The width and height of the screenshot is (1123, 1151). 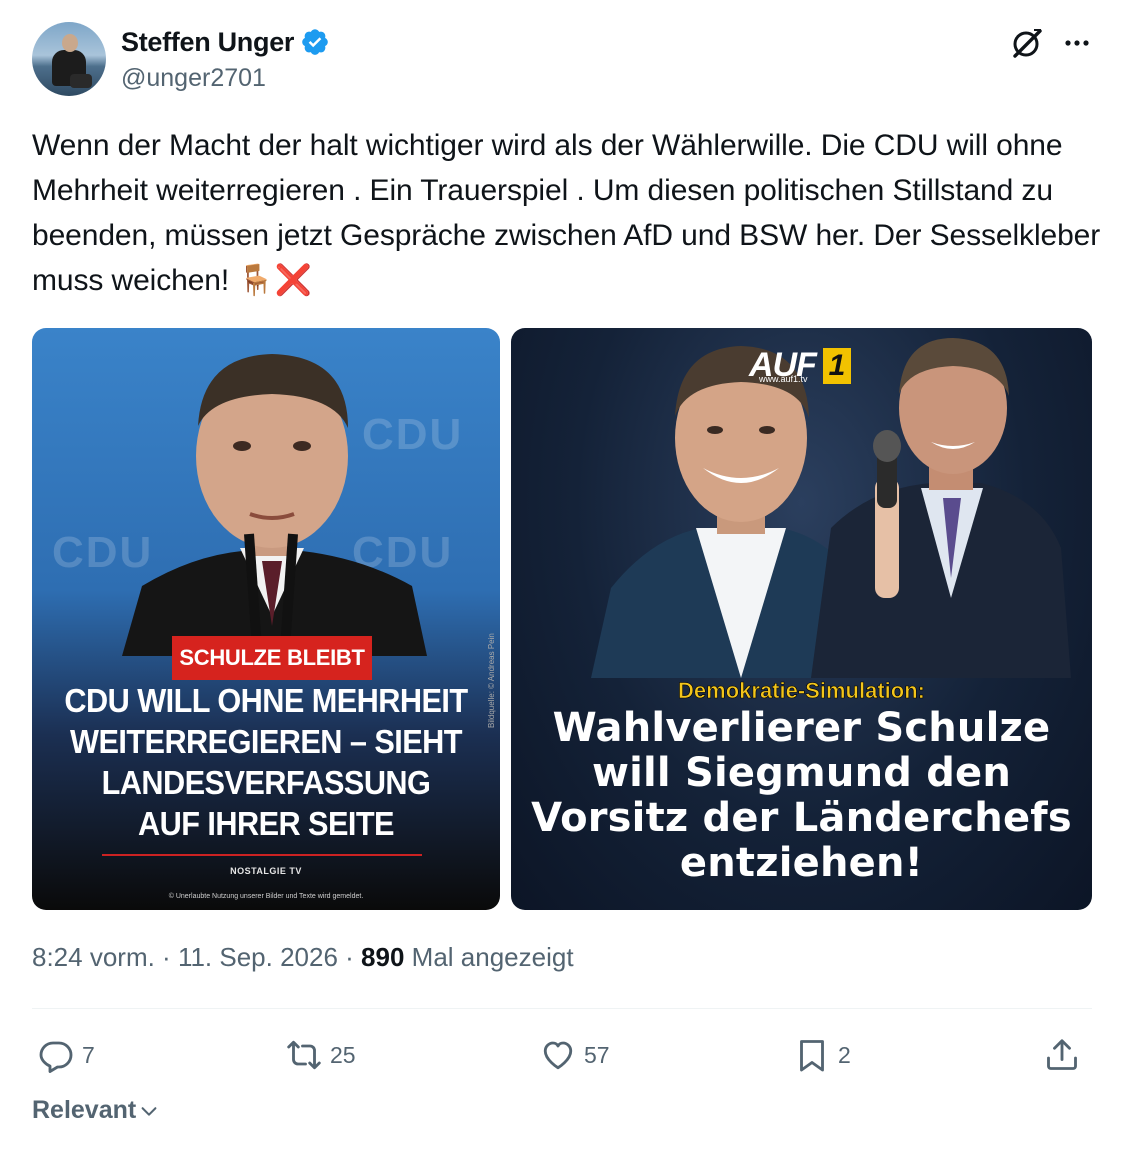 What do you see at coordinates (69, 59) in the screenshot?
I see `avatar` at bounding box center [69, 59].